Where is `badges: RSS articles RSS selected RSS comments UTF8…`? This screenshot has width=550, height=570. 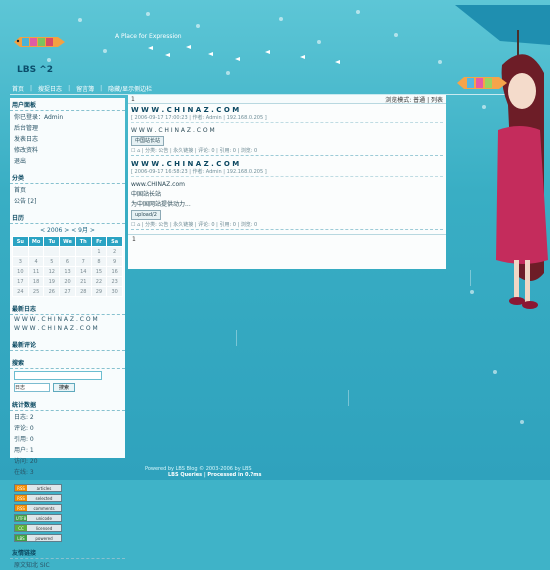
badges: RSS articles RSS selected RSS comments UTF8… is located at coordinates (67, 514).